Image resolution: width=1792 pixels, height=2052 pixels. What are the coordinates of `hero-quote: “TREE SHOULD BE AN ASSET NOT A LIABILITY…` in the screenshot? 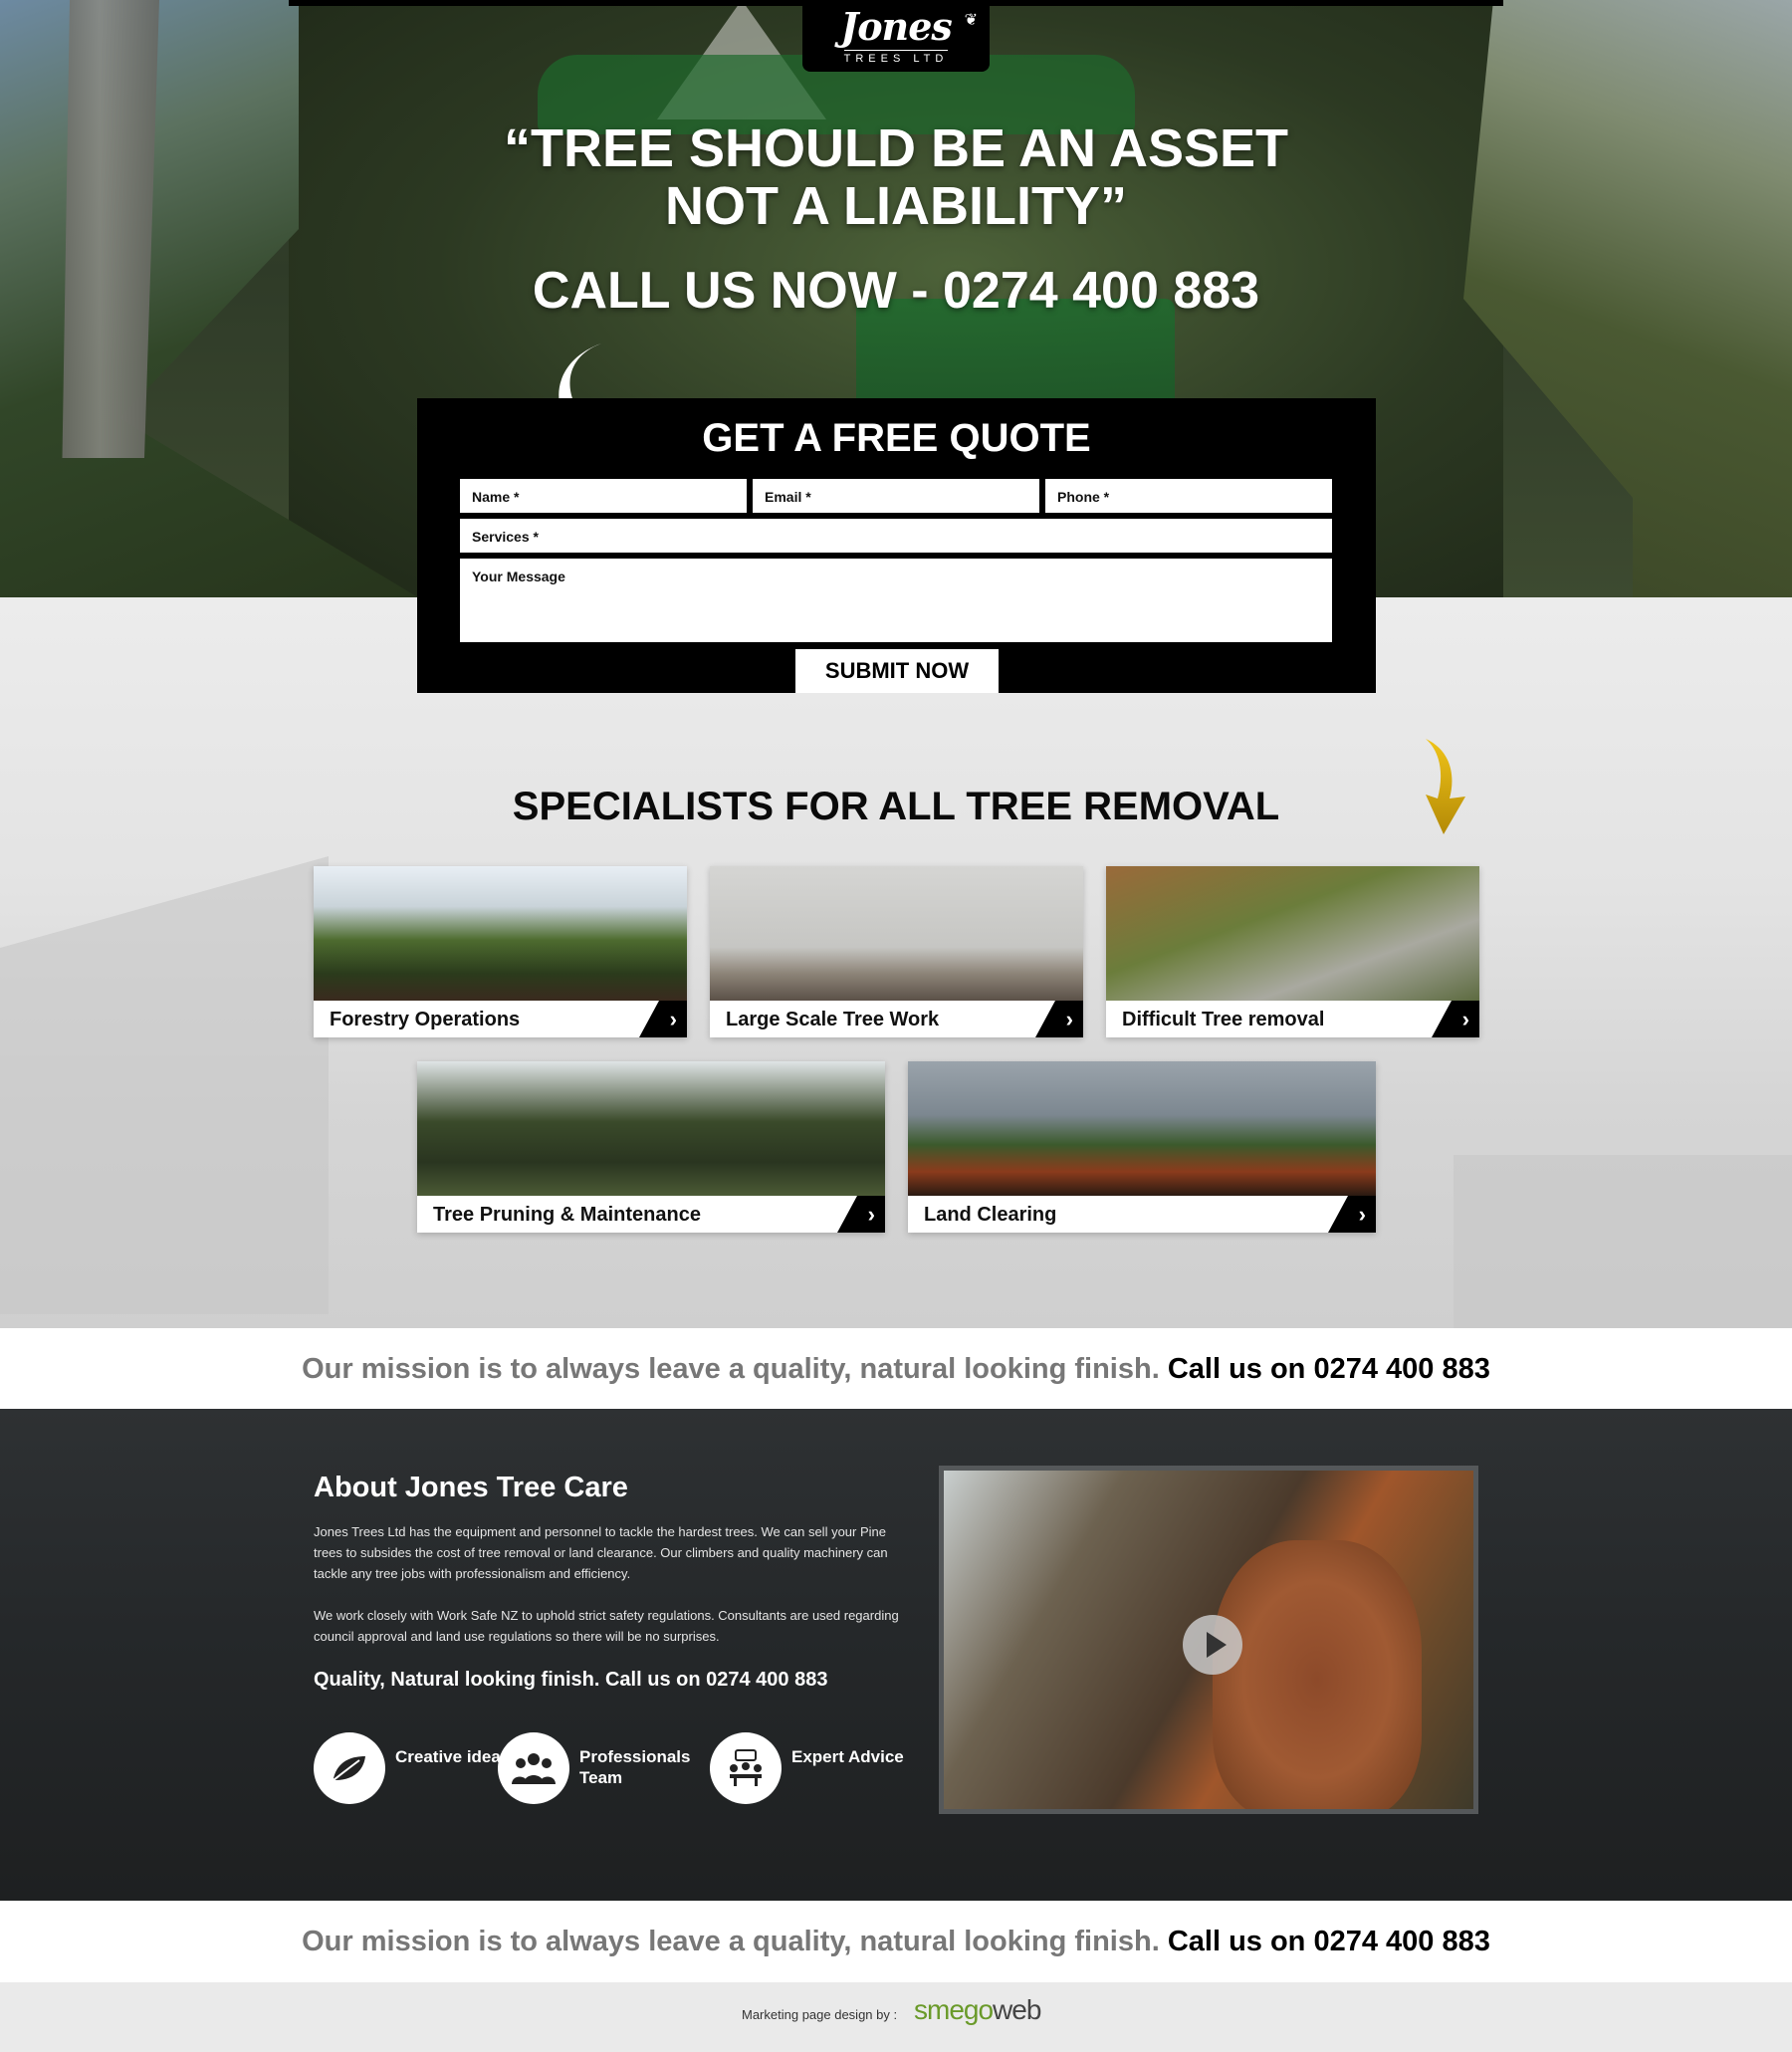 It's located at (896, 177).